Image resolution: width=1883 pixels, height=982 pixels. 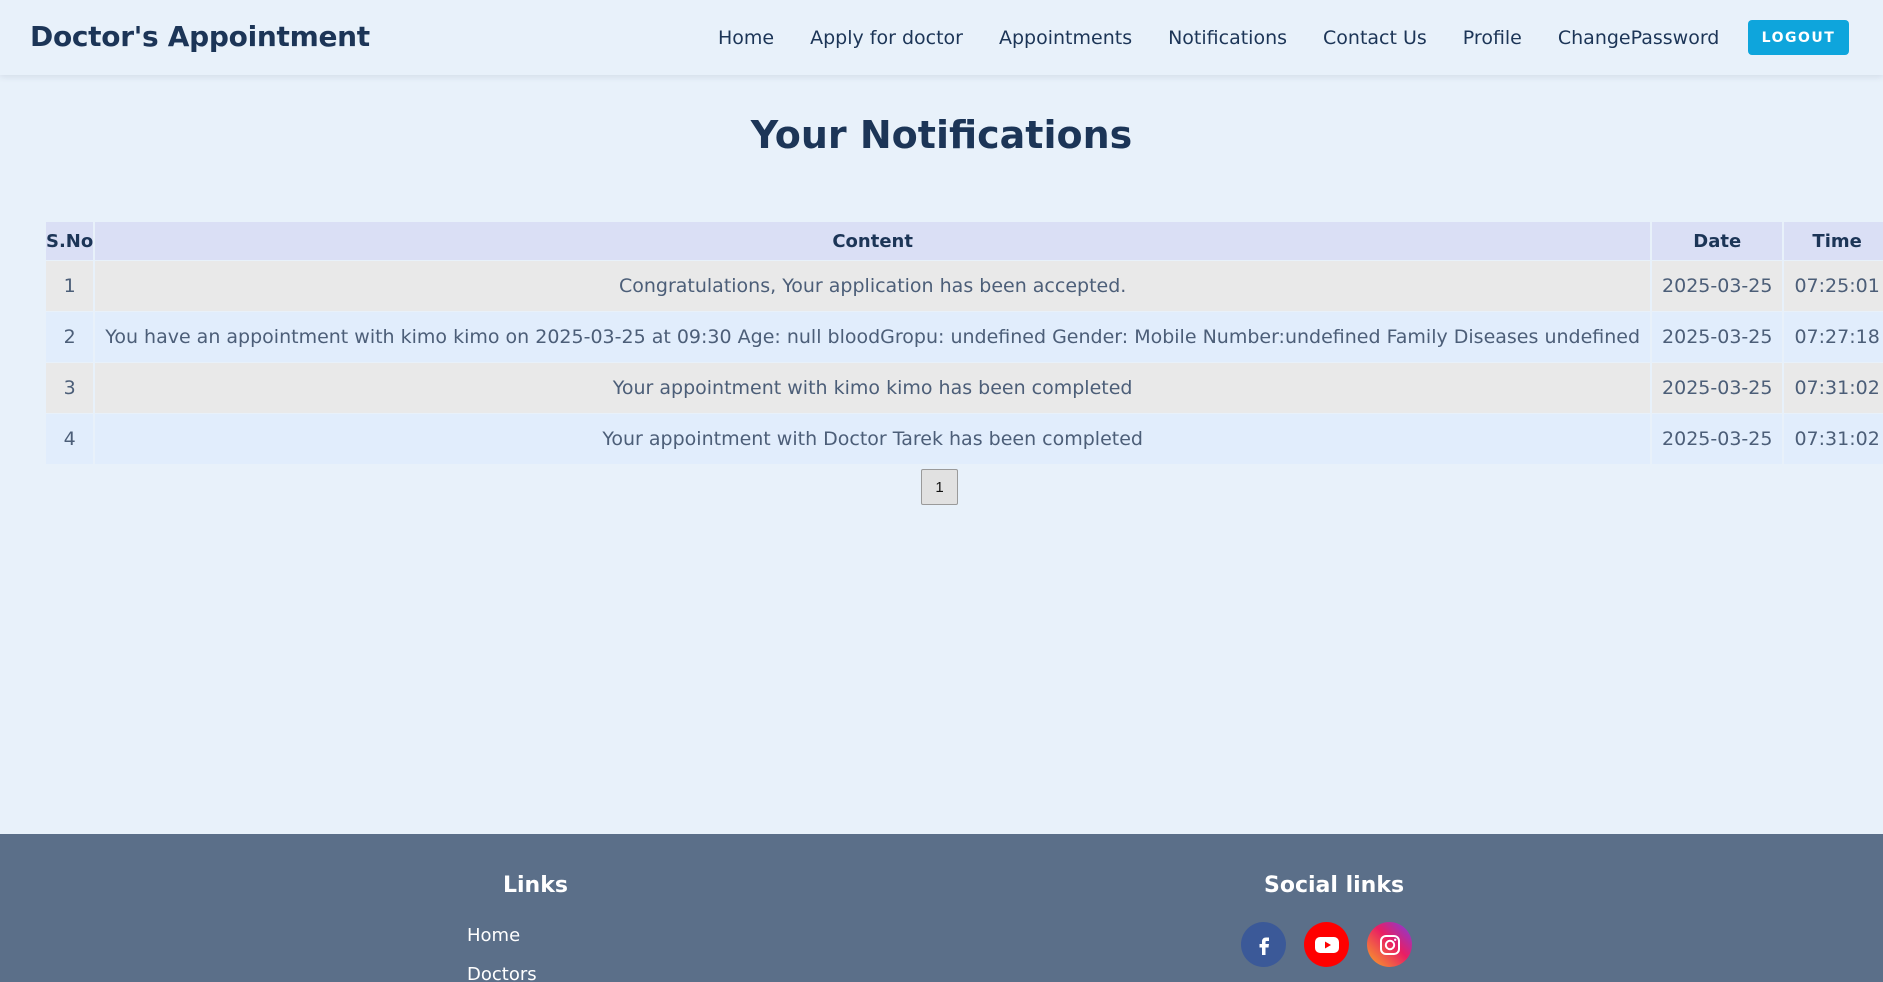 I want to click on column-header-time: Time, so click(x=1833, y=241).